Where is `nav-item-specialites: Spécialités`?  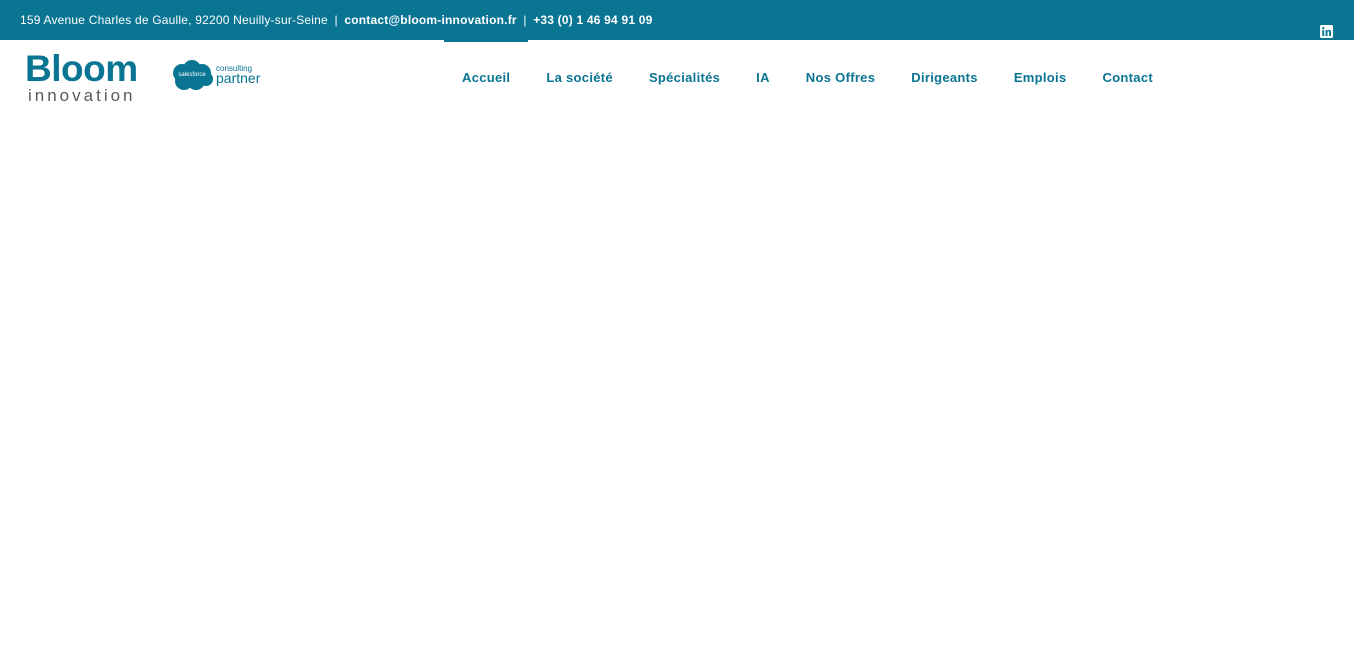 nav-item-specialites: Spécialités is located at coordinates (684, 77).